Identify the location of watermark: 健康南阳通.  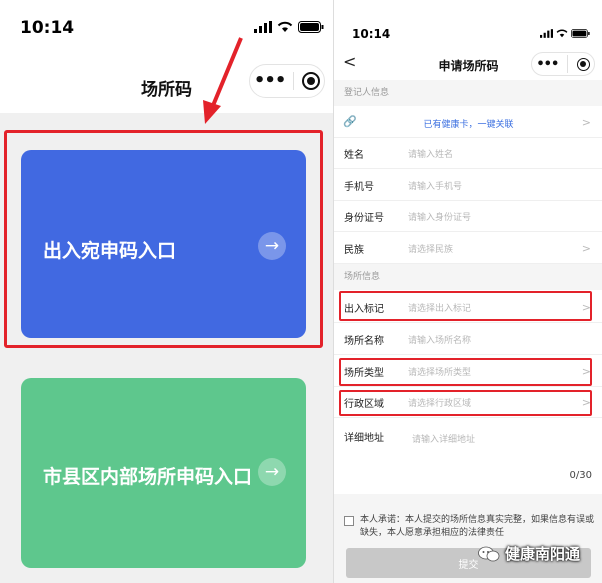
(529, 553).